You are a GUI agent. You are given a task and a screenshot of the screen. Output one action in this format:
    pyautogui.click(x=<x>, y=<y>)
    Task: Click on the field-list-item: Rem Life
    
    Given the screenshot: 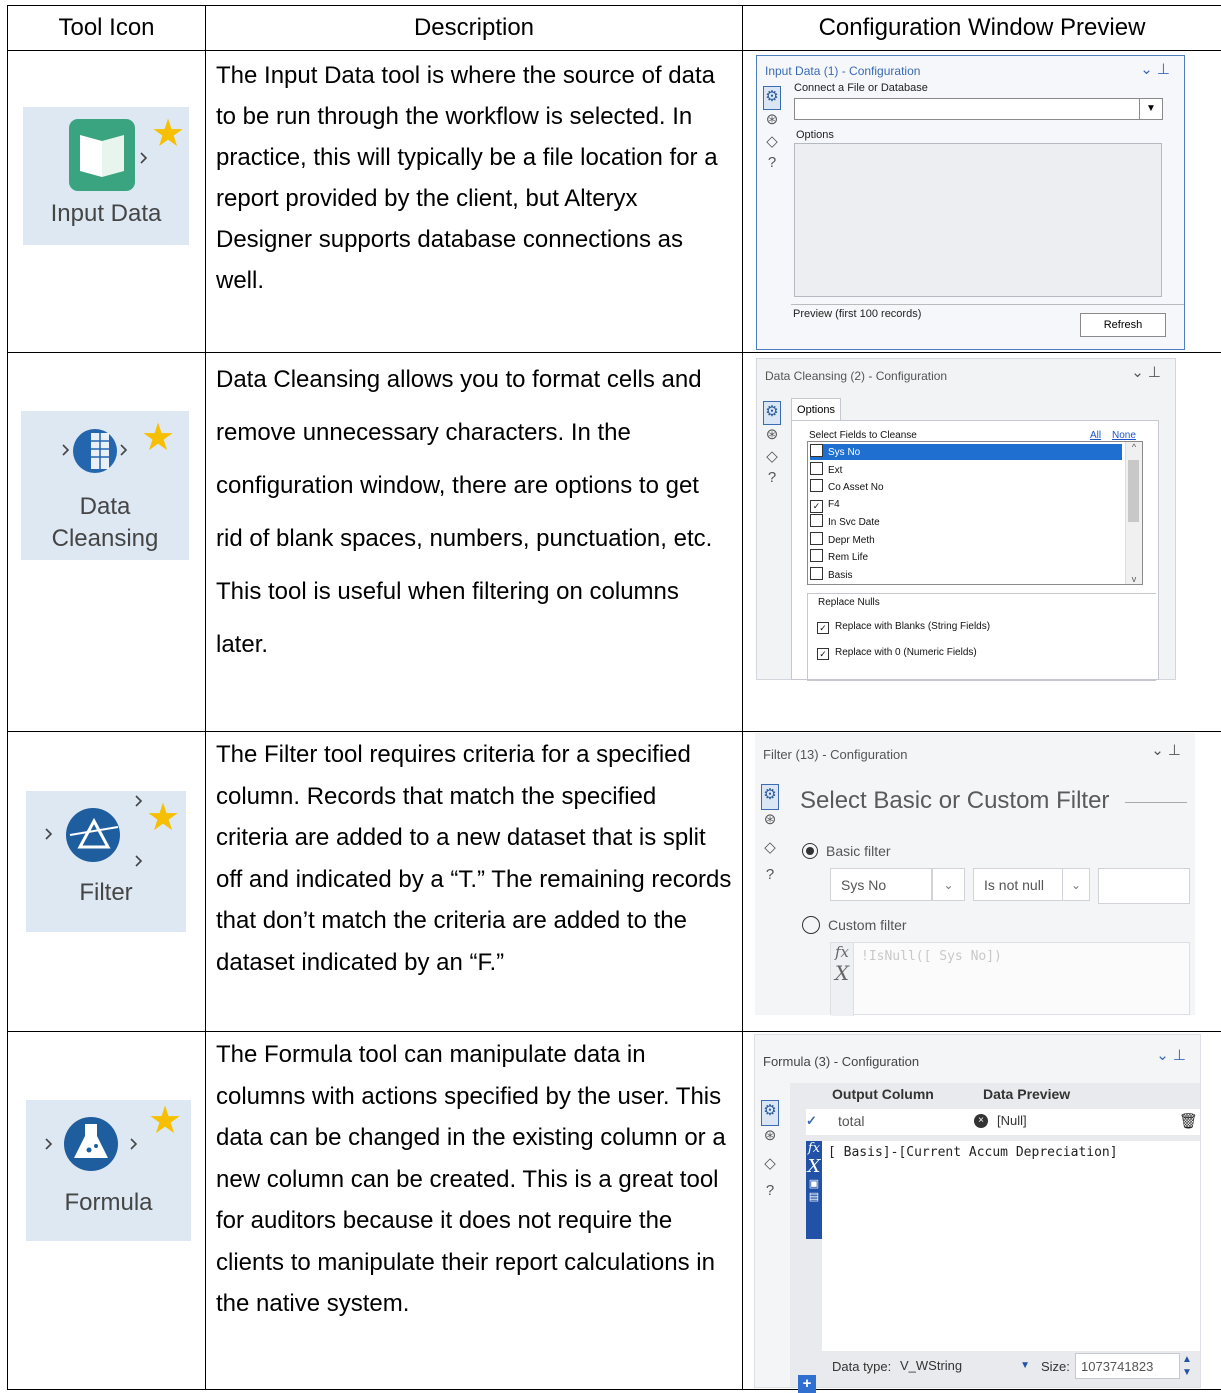 What is the action you would take?
    pyautogui.click(x=966, y=557)
    